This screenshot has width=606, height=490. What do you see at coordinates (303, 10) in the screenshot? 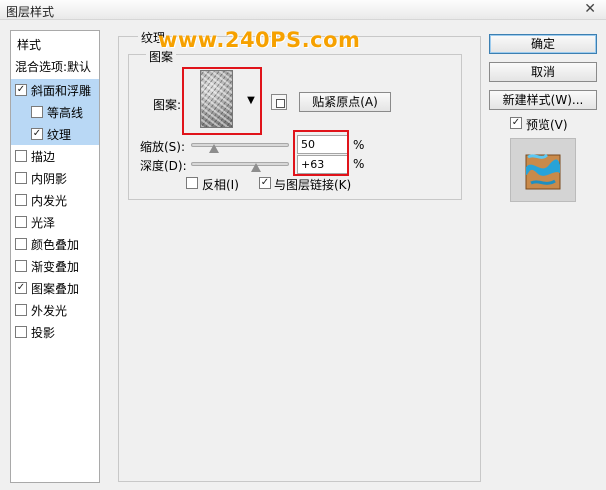
I see `title-bar: 图层样式 ✕` at bounding box center [303, 10].